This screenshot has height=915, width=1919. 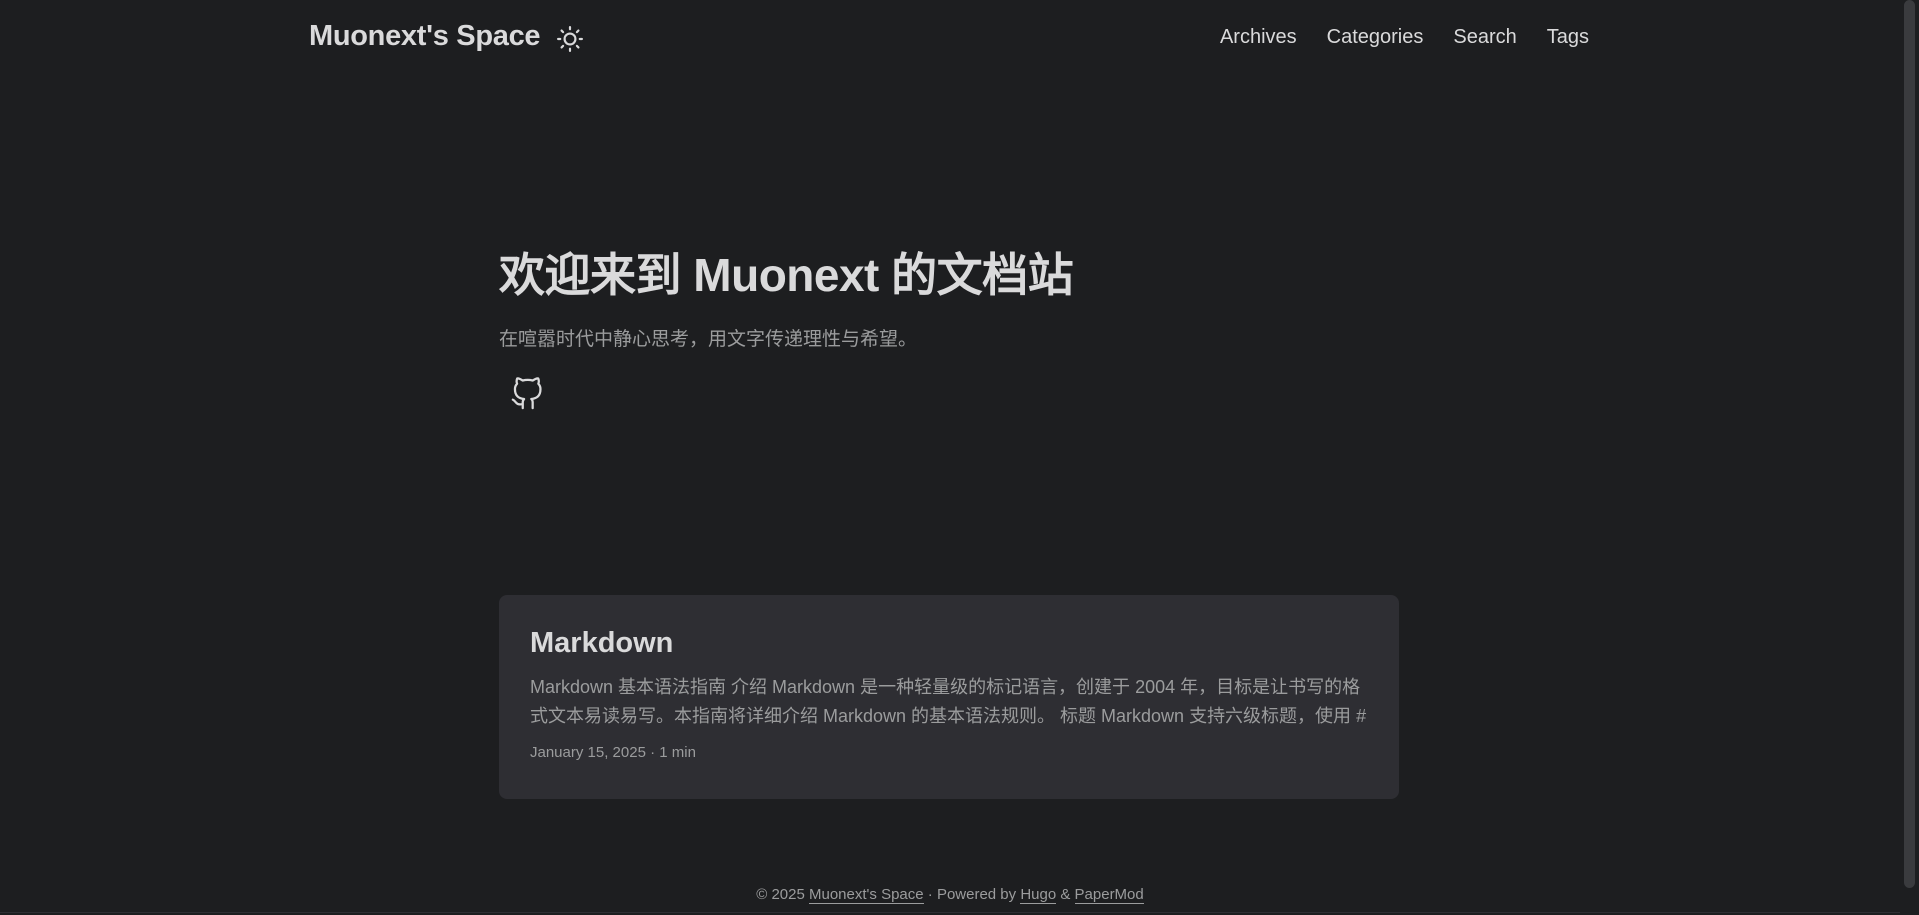 I want to click on footer-site-link: Muonext's Space, so click(x=866, y=895).